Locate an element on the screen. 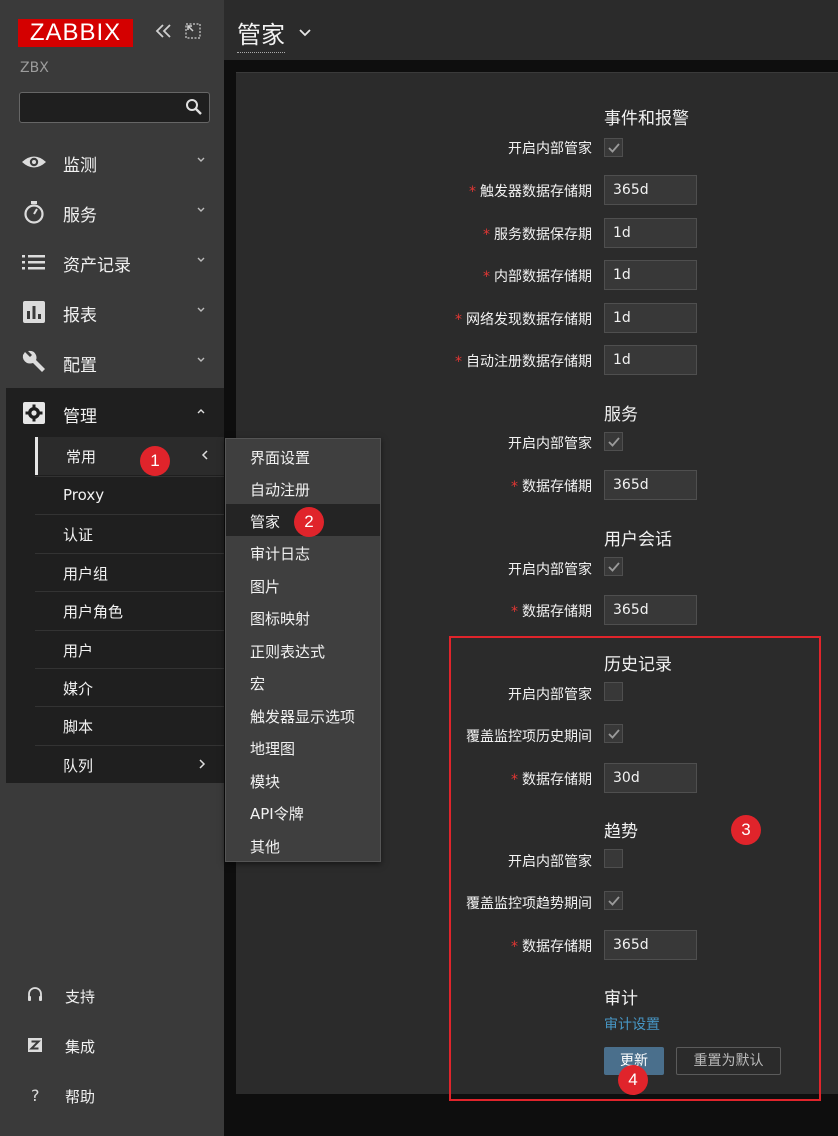 The width and height of the screenshot is (838, 1136). submenu-item-audit-log: 审计日志 is located at coordinates (303, 552).